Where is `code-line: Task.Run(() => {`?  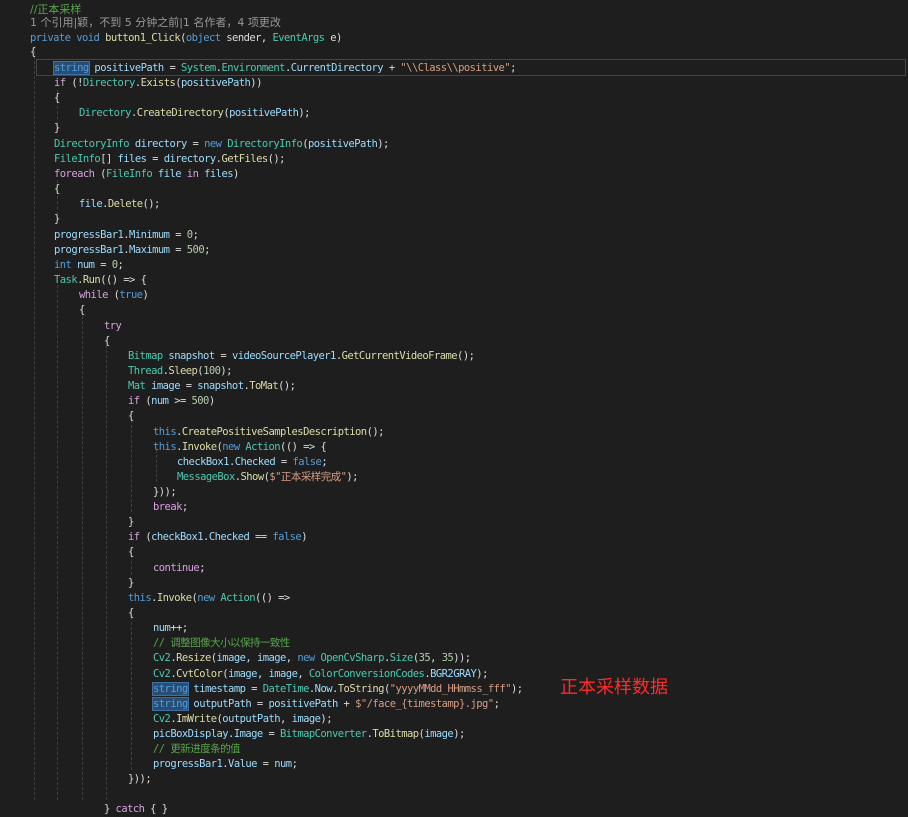 code-line: Task.Run(() => { is located at coordinates (100, 280).